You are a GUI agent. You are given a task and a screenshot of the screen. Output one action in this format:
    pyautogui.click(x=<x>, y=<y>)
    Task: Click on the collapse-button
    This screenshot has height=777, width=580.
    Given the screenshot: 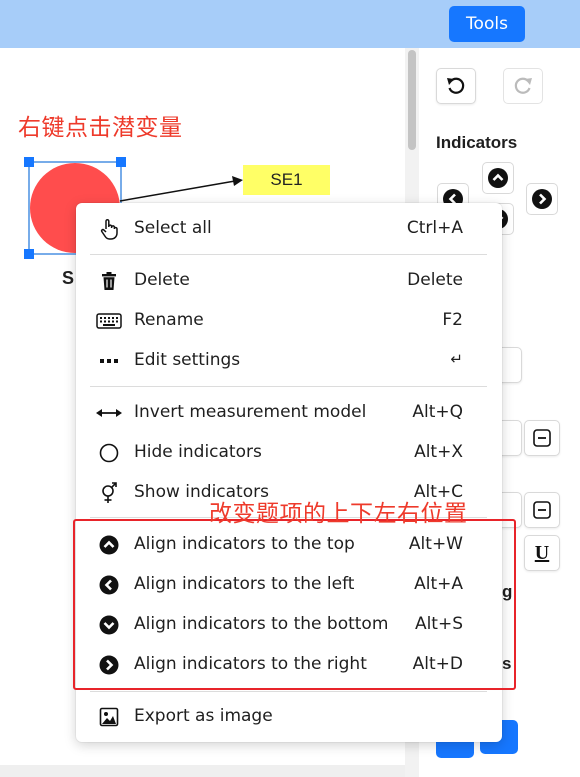 What is the action you would take?
    pyautogui.click(x=542, y=438)
    